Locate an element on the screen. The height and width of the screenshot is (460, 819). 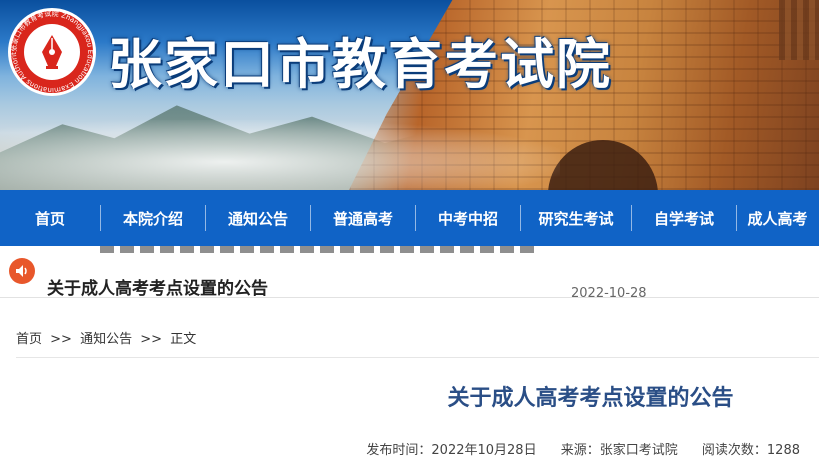
breadcrumb-current: 正文 is located at coordinates (183, 339).